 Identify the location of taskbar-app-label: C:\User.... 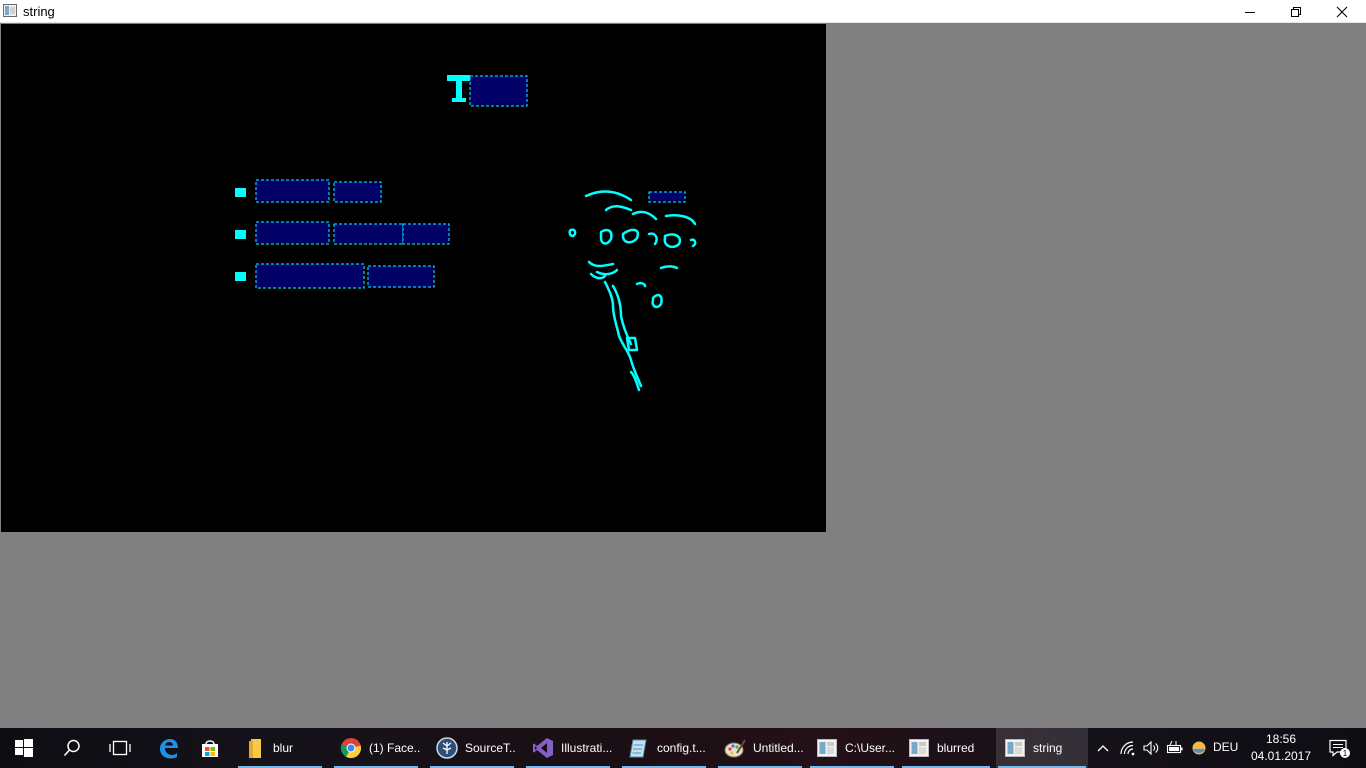
(870, 748).